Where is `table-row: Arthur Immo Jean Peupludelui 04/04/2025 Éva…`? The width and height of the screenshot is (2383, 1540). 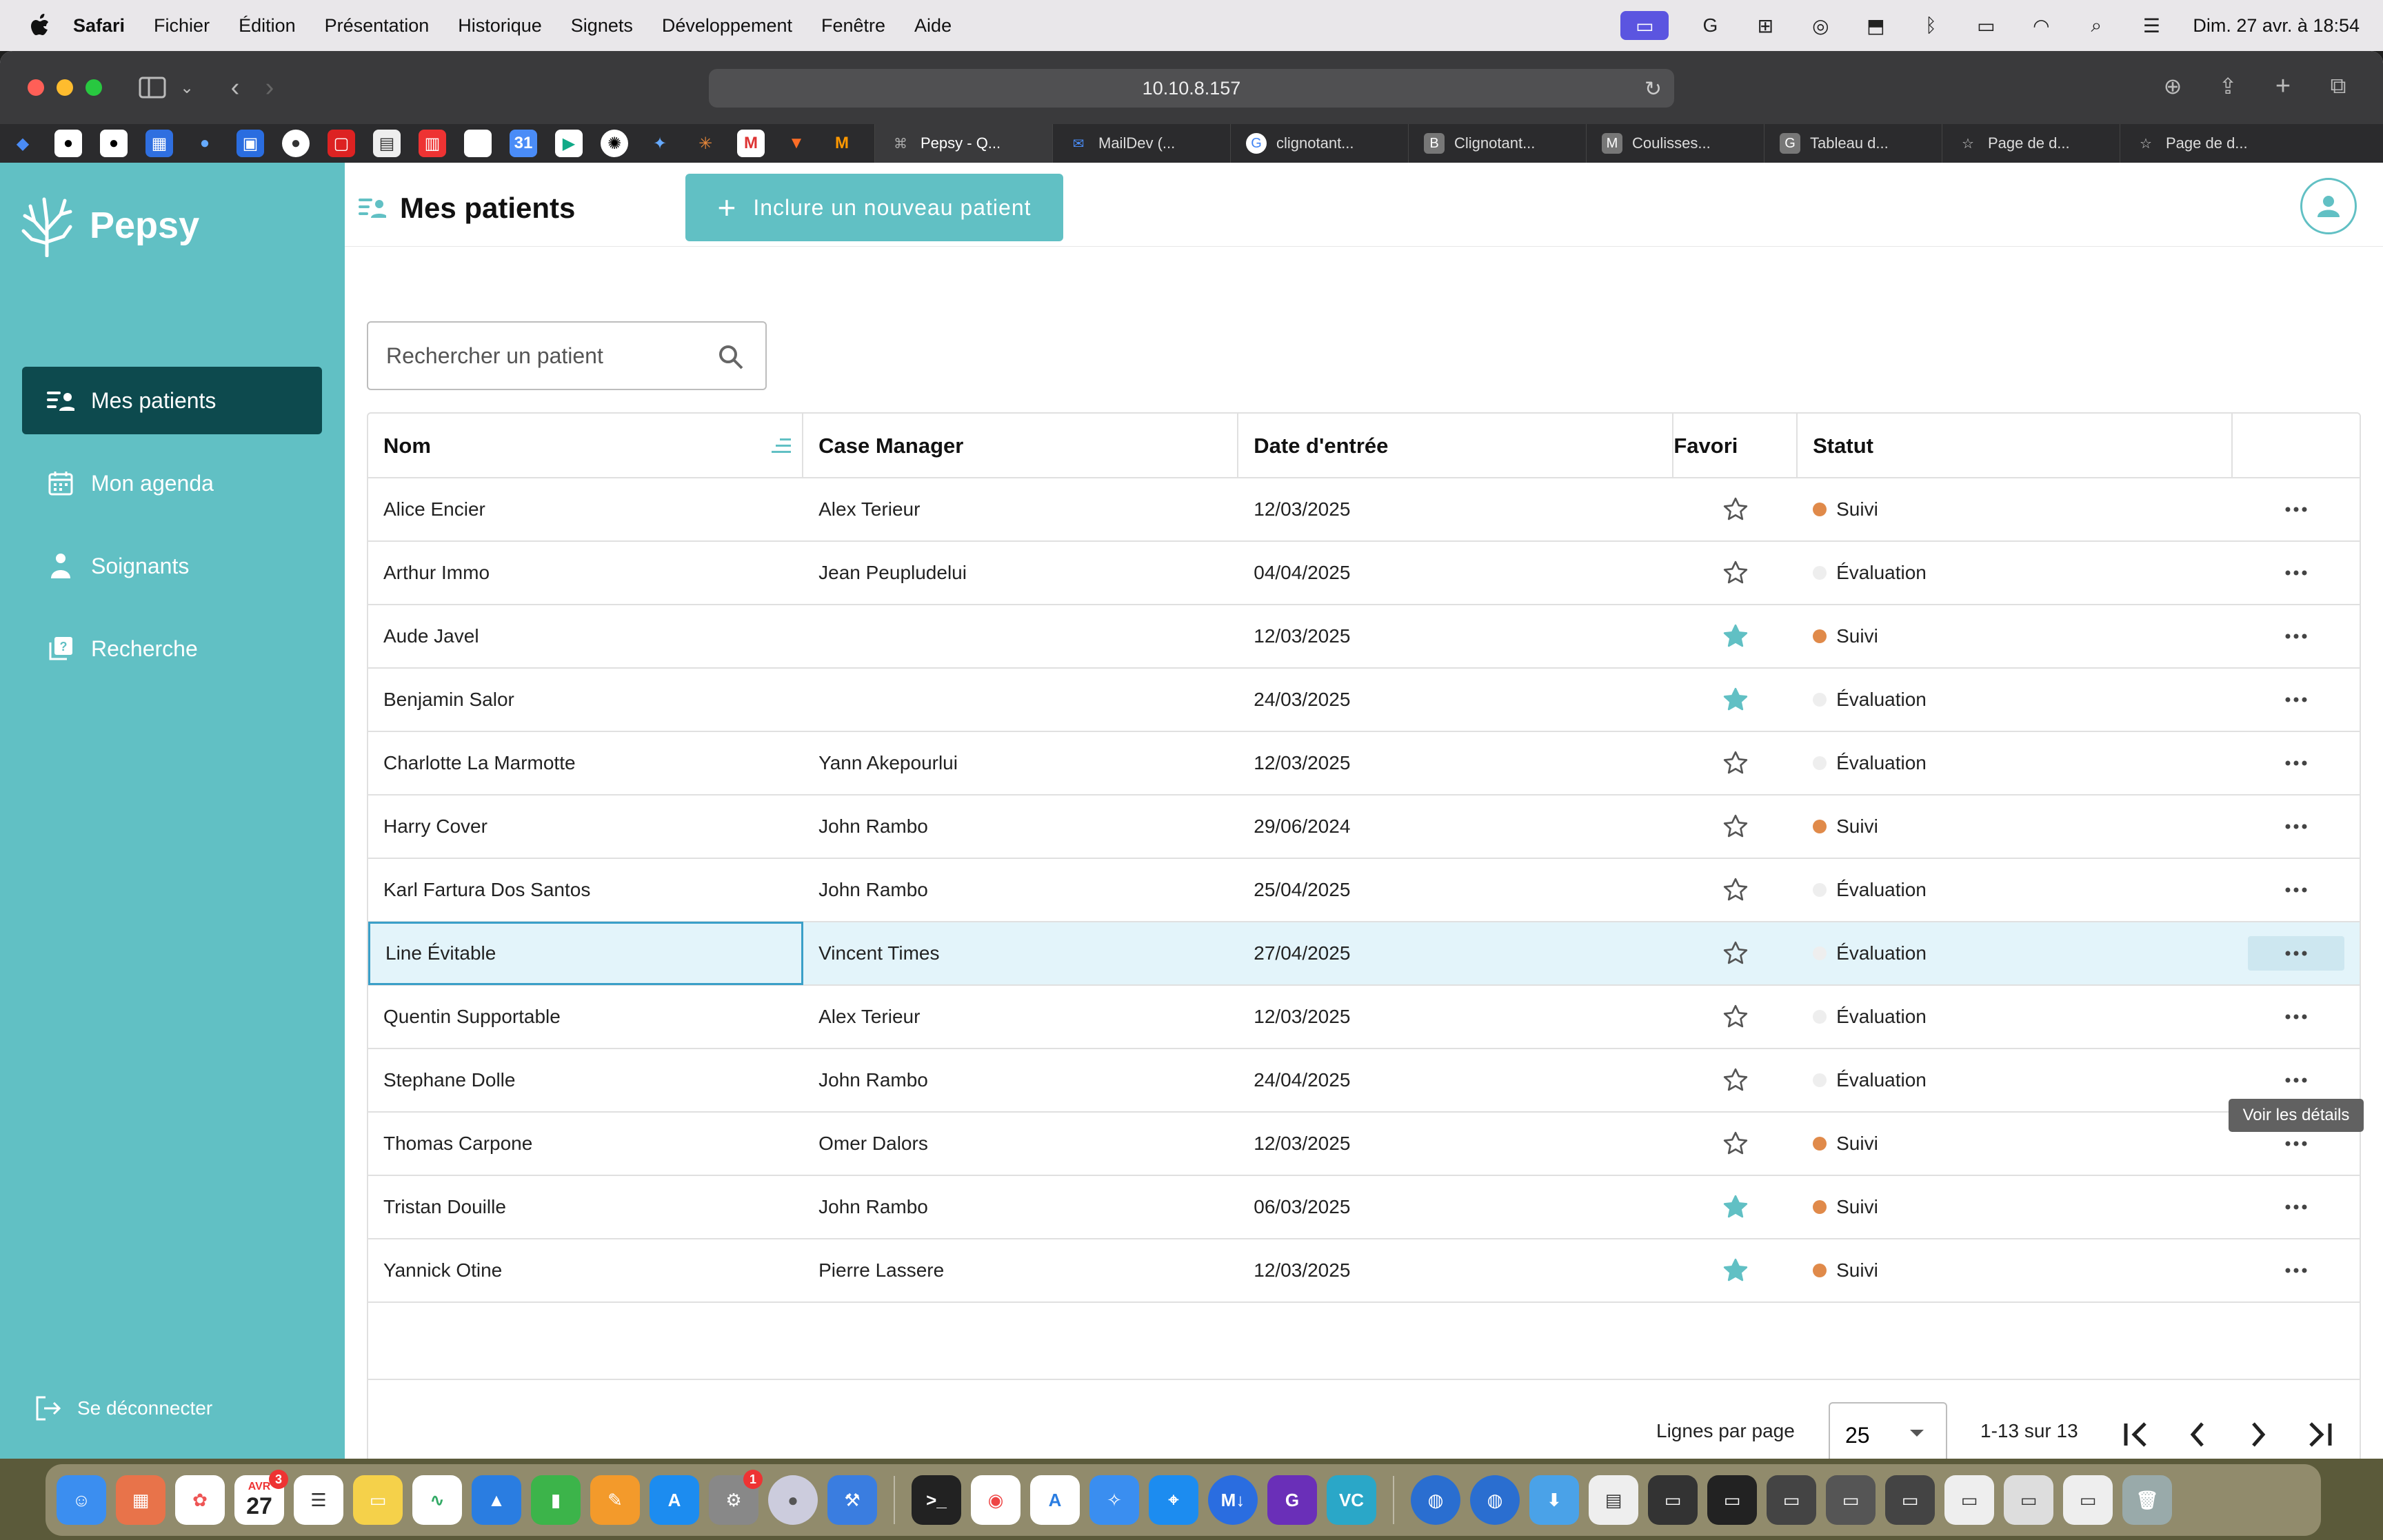 table-row: Arthur Immo Jean Peupludelui 04/04/2025 Éva… is located at coordinates (1364, 574).